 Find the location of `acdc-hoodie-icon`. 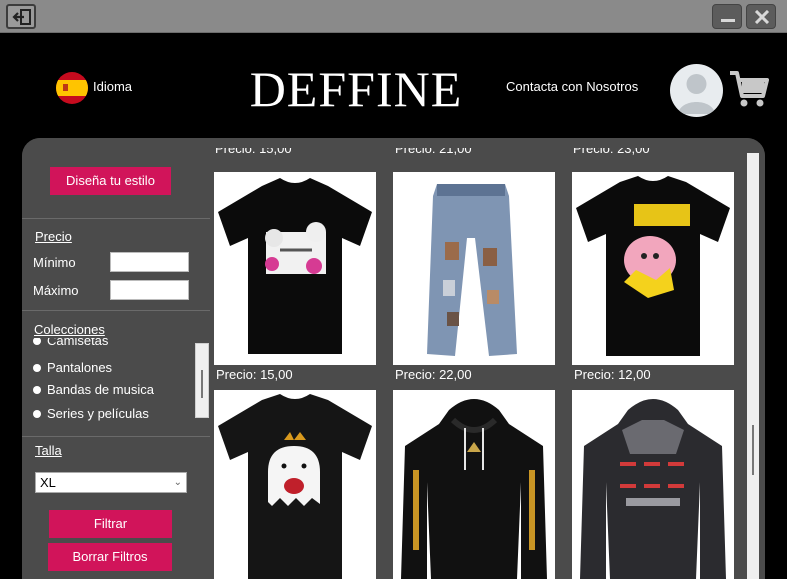

acdc-hoodie-icon is located at coordinates (653, 489).